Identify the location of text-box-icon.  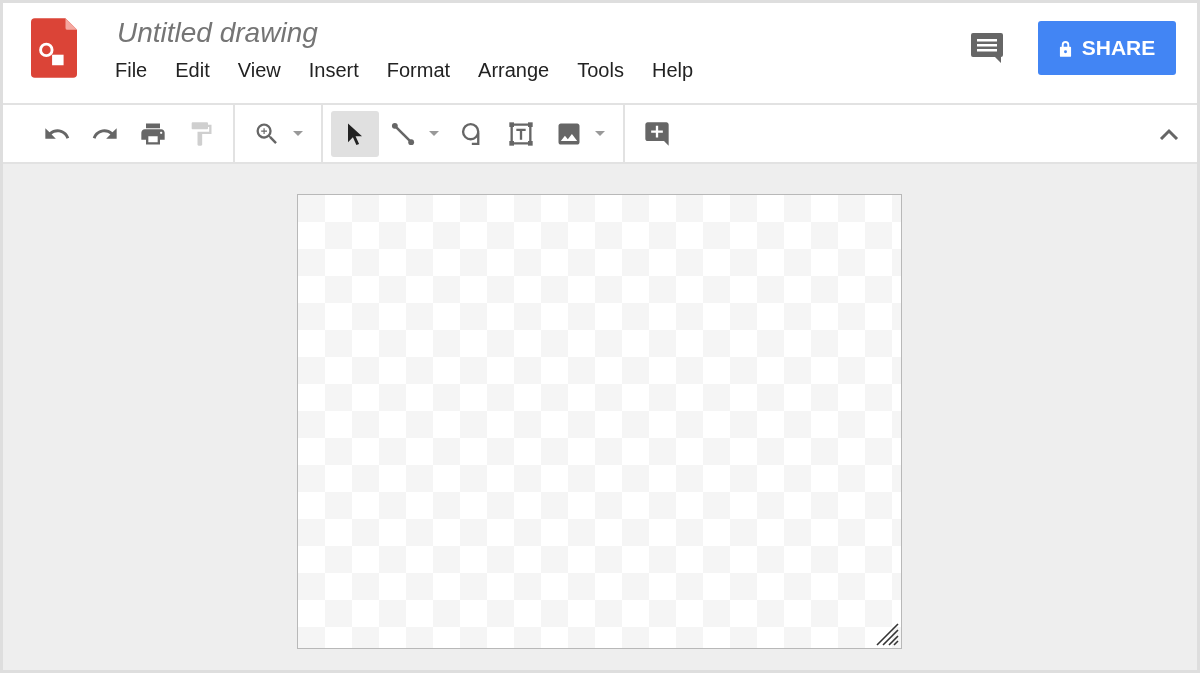
(521, 133).